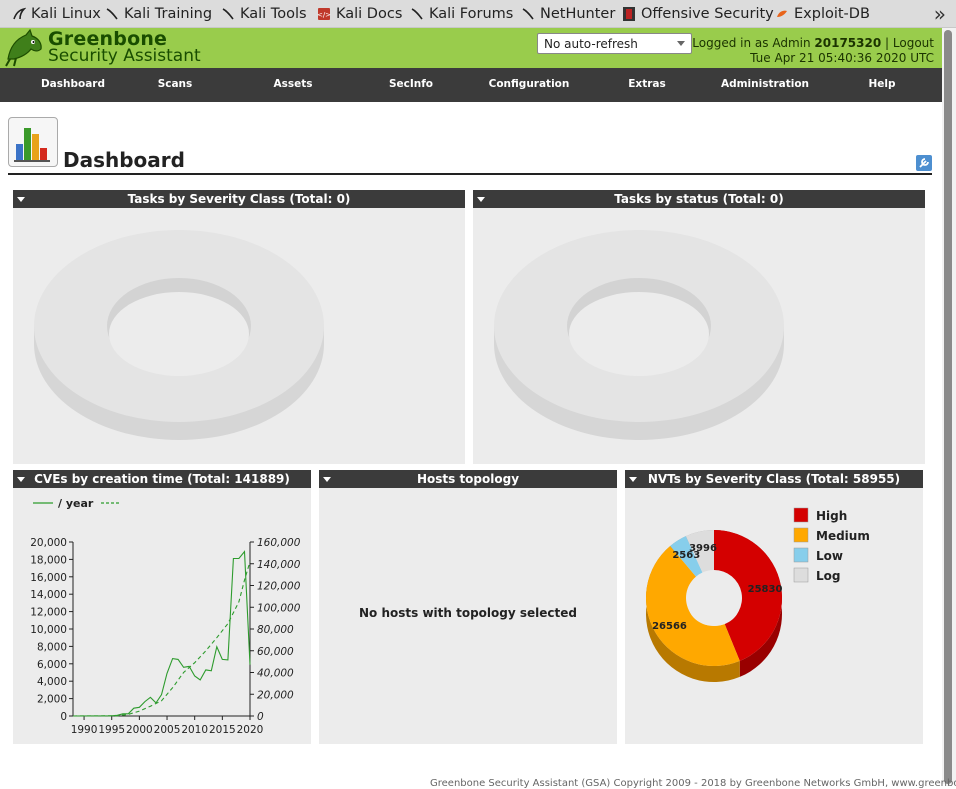 This screenshot has height=789, width=956. I want to click on offsec-icon, so click(629, 14).